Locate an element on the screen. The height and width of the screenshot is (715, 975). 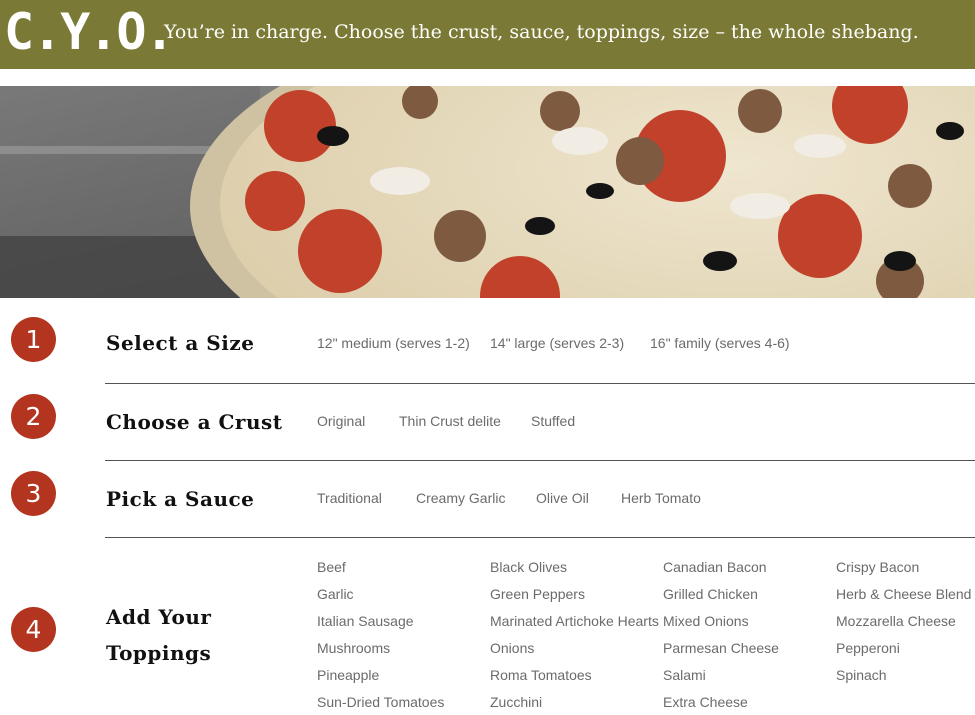
topping-option: Italian Sausage is located at coordinates (365, 621).